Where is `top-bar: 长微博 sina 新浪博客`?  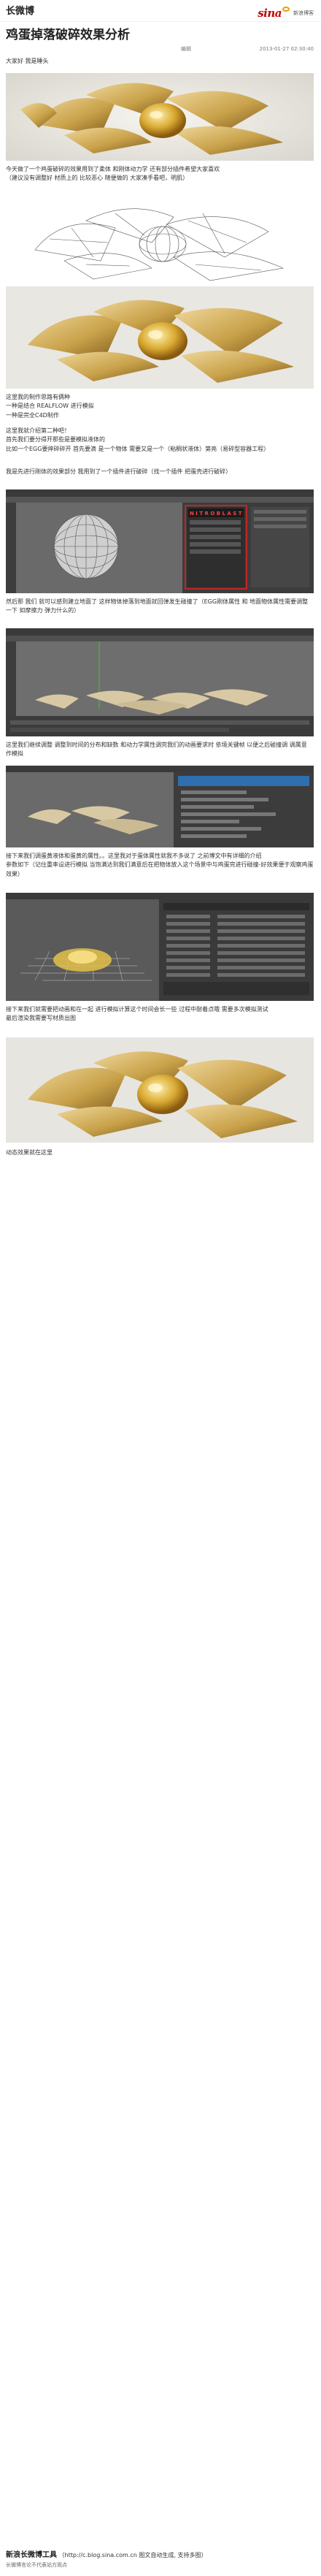 top-bar: 长微博 sina 新浪博客 is located at coordinates (160, 11).